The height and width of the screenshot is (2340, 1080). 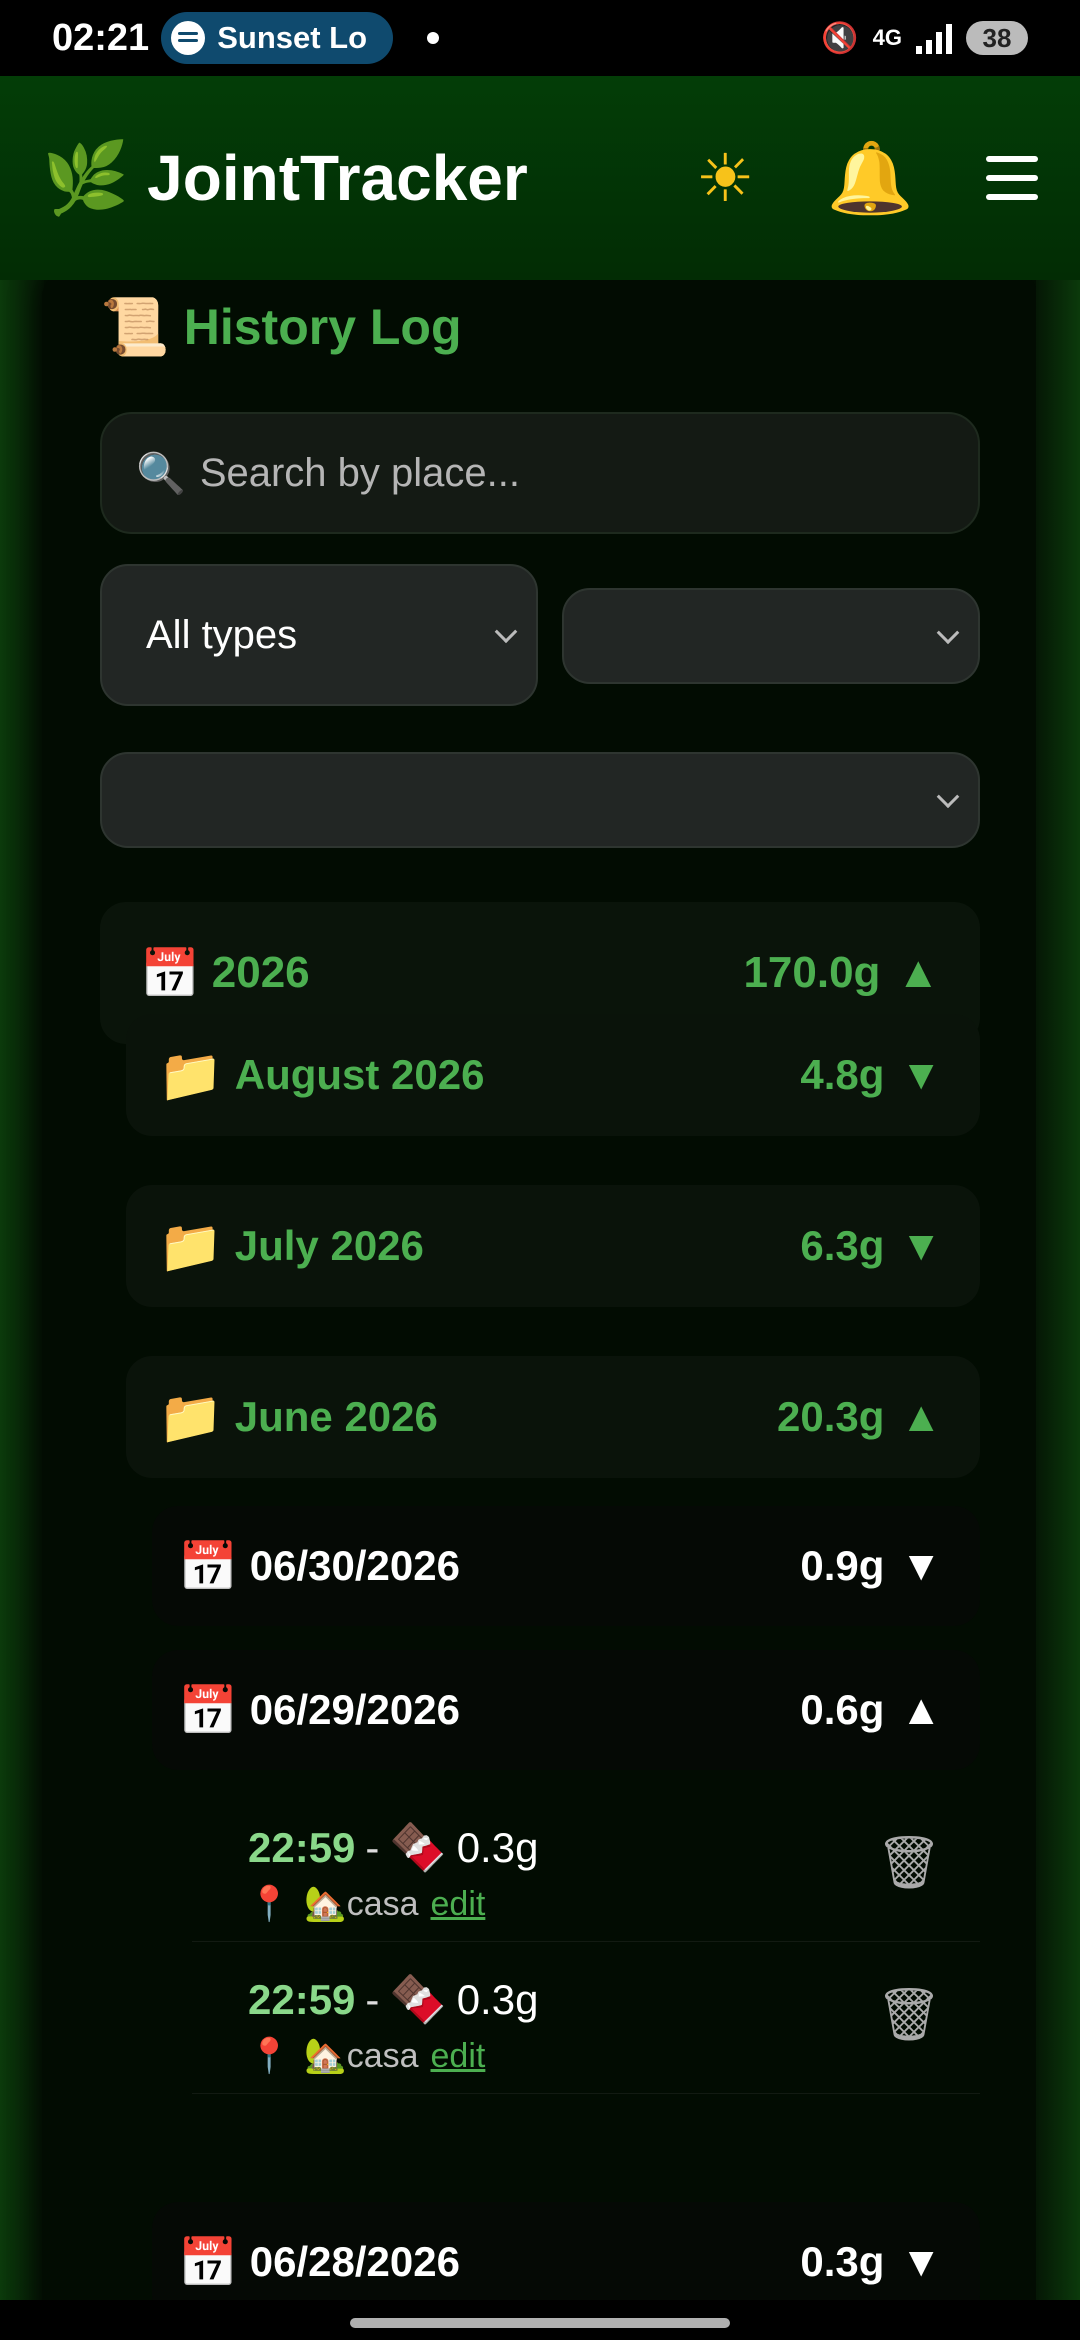 I want to click on notification-dot, so click(x=433, y=38).